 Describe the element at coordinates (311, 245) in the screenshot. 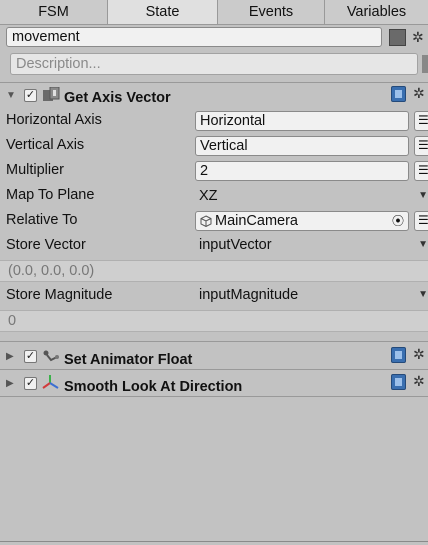

I see `store-vector-dropdown: inputVector ▼` at that location.